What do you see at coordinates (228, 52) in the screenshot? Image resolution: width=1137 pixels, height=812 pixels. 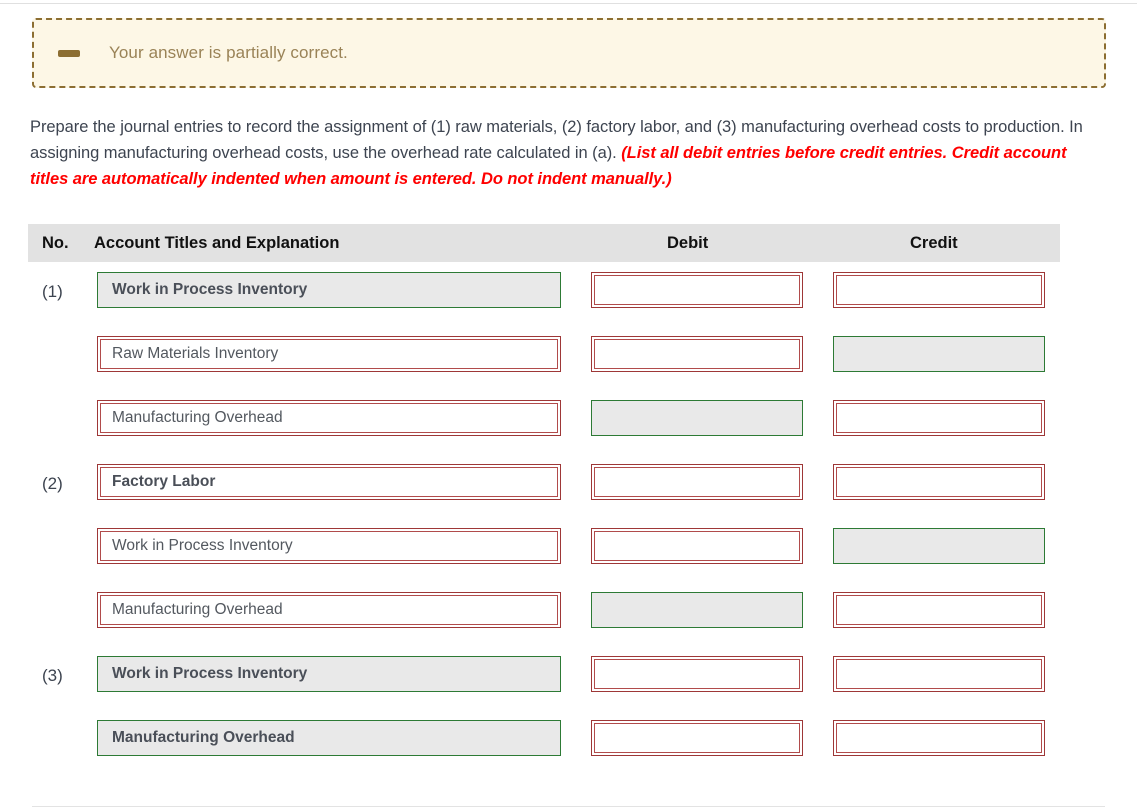 I see `alert-message: Your answer is partially correct.` at bounding box center [228, 52].